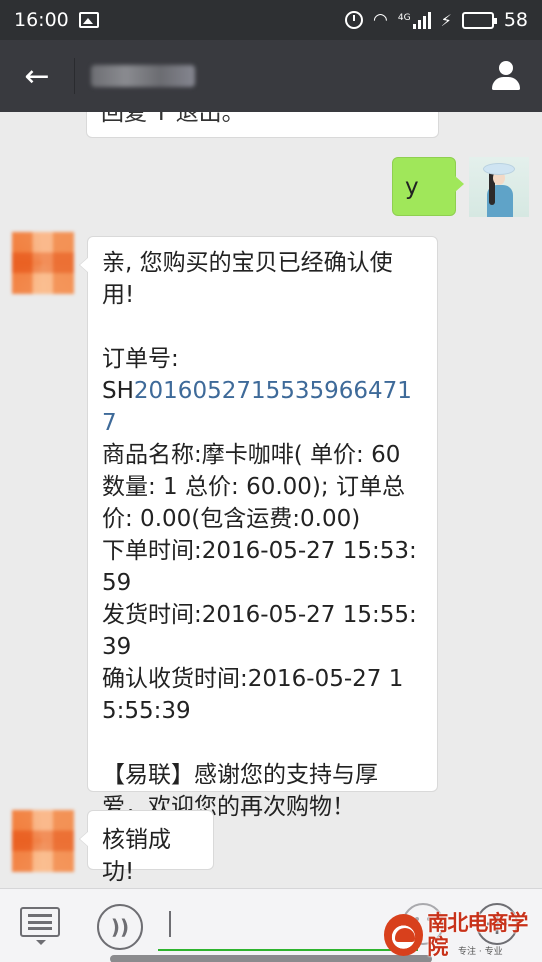  I want to click on receipt-order-label: 订单号:, so click(140, 359).